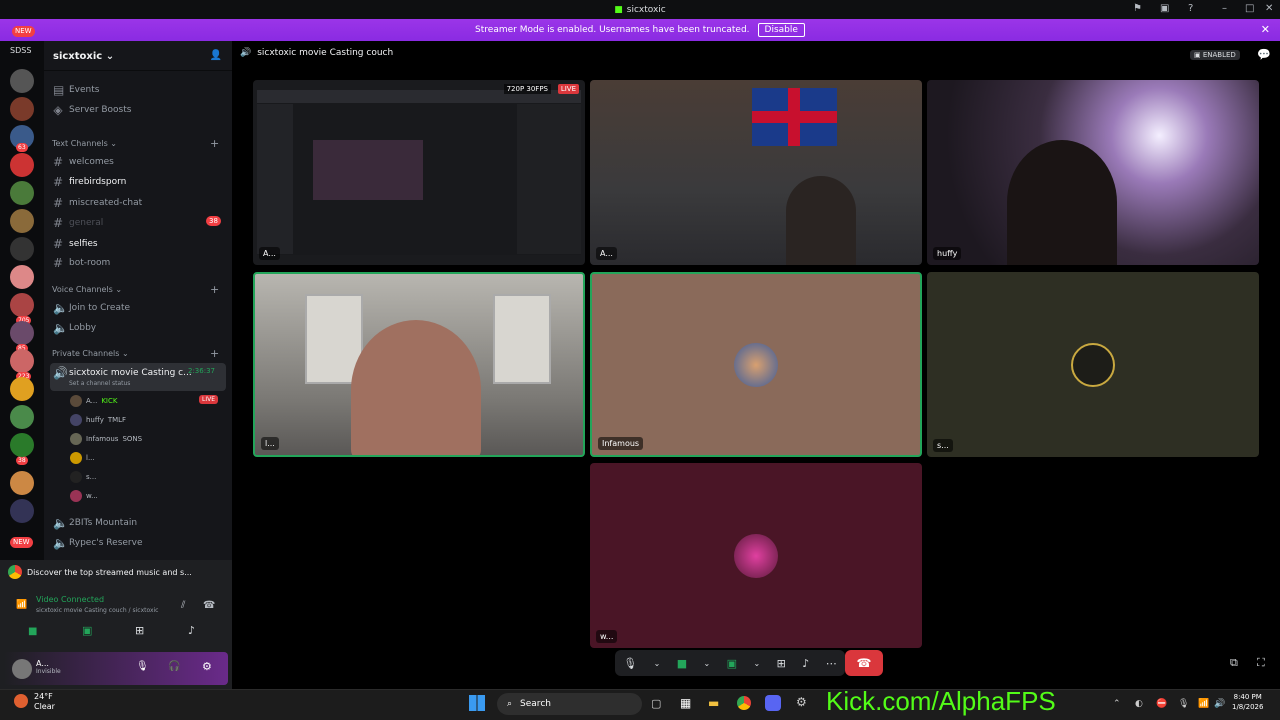 This screenshot has height=720, width=1280. What do you see at coordinates (569, 704) in the screenshot?
I see `taskbar-search: ⌕ Search` at bounding box center [569, 704].